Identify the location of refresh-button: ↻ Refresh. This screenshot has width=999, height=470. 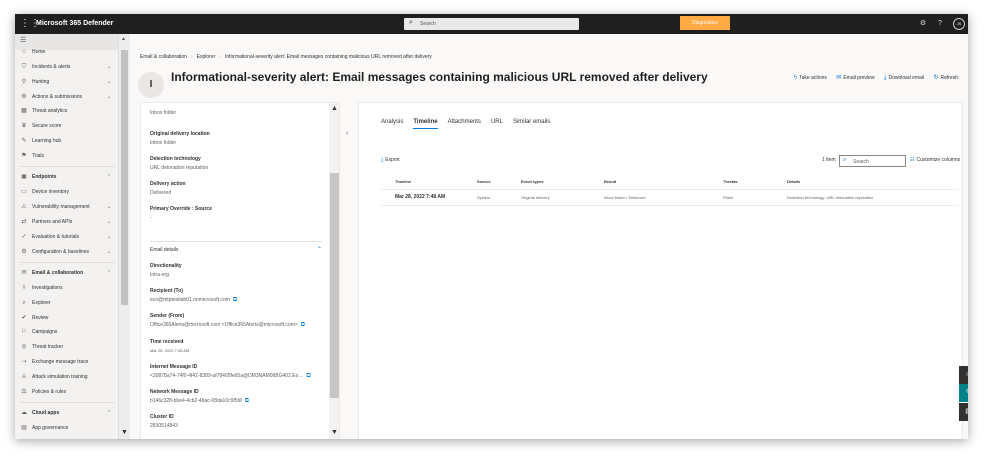
(945, 77).